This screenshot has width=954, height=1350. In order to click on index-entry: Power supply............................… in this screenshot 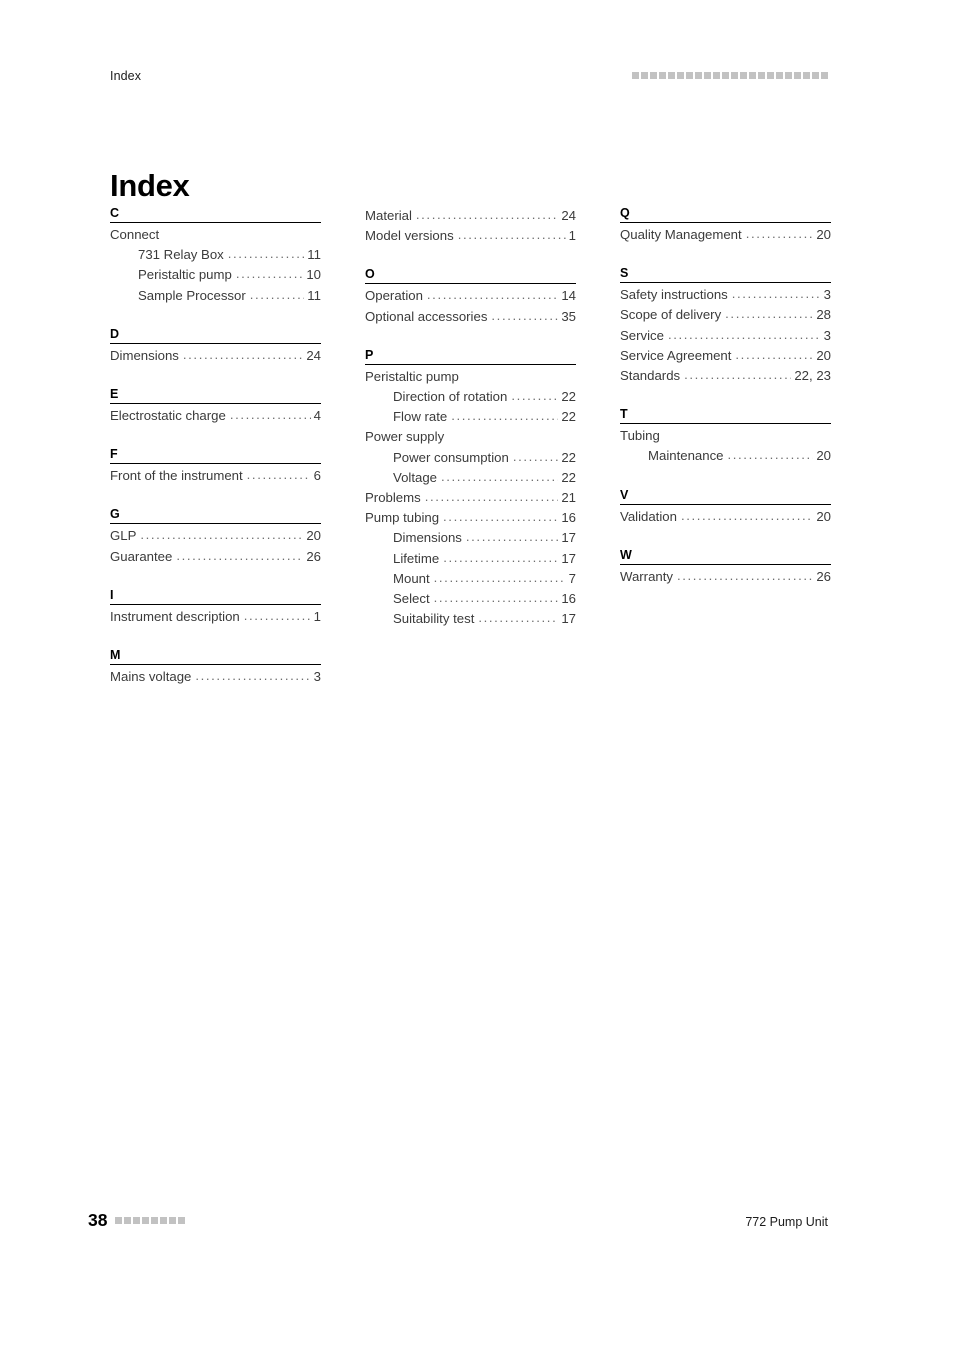, I will do `click(470, 437)`.